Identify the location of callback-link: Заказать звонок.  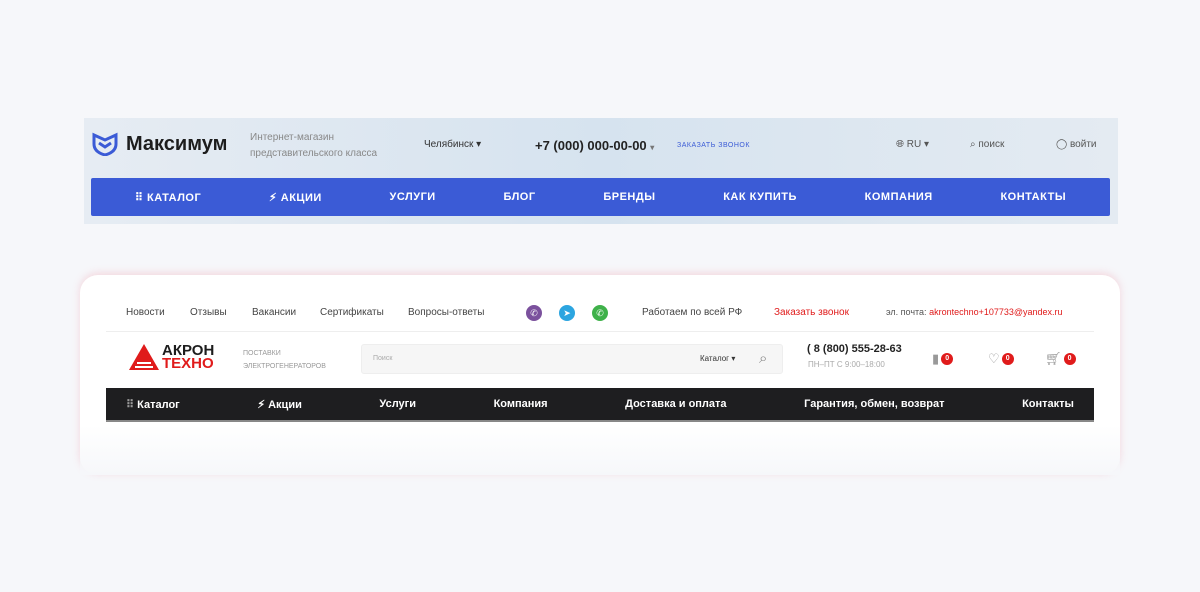
(811, 312).